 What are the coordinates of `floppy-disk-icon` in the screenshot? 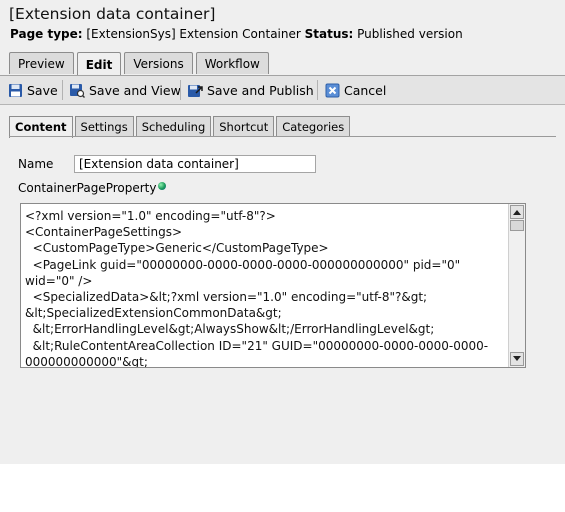 It's located at (15, 90).